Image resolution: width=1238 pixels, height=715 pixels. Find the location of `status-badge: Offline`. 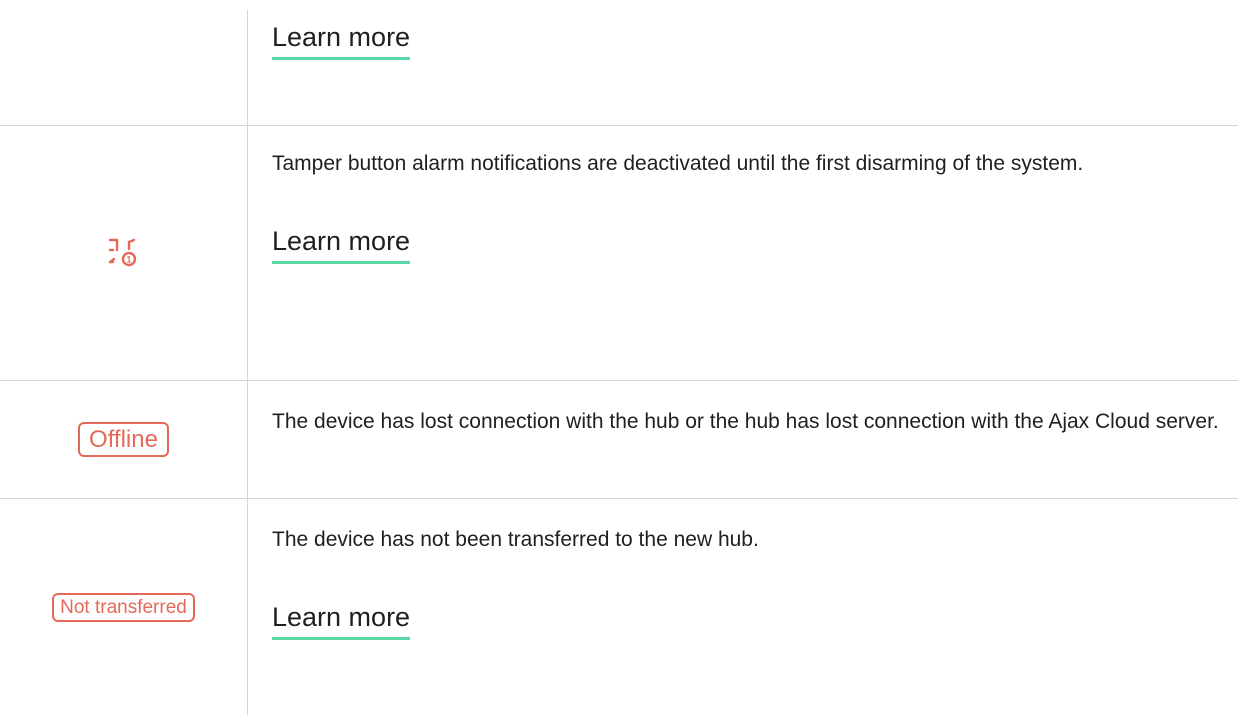

status-badge: Offline is located at coordinates (123, 439).